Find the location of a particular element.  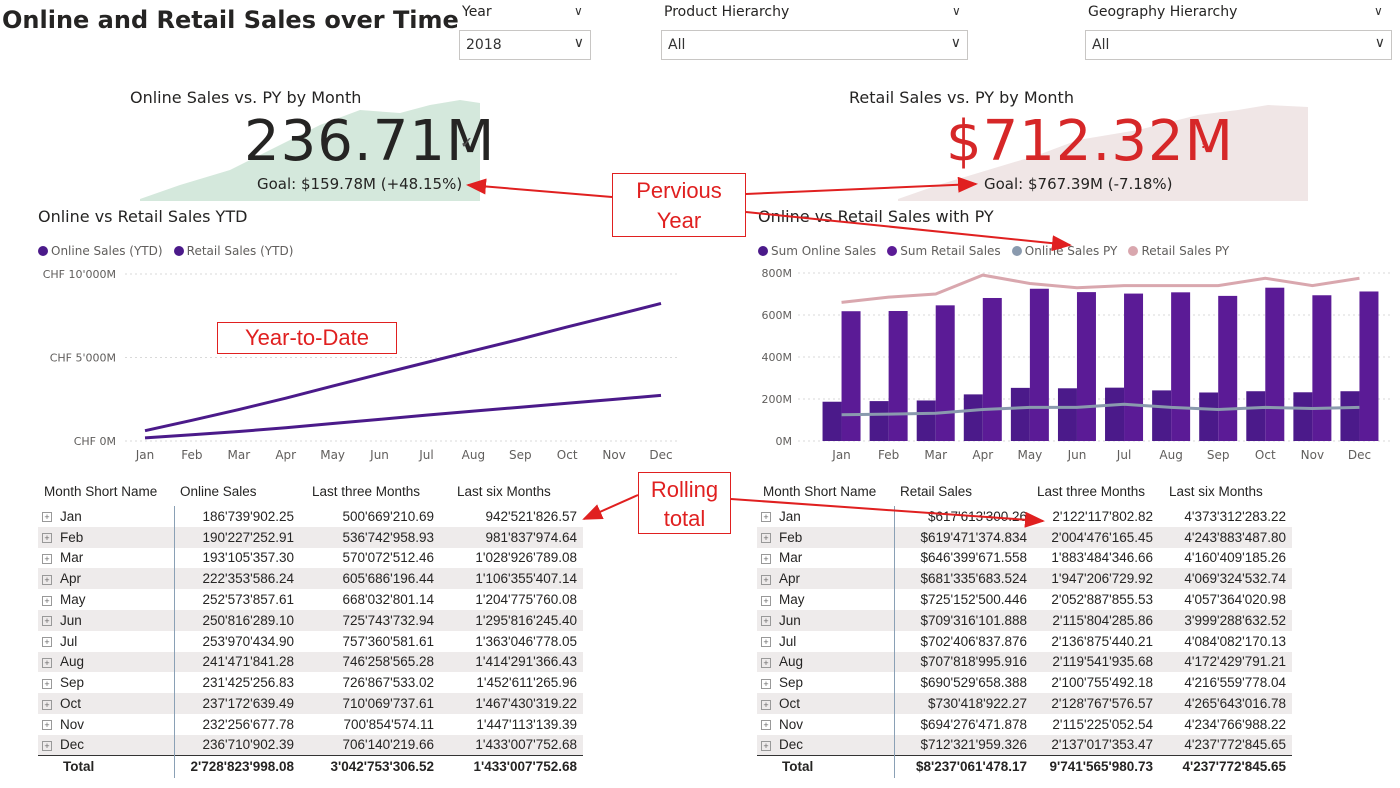

month-label: Sep is located at coordinates (791, 683).